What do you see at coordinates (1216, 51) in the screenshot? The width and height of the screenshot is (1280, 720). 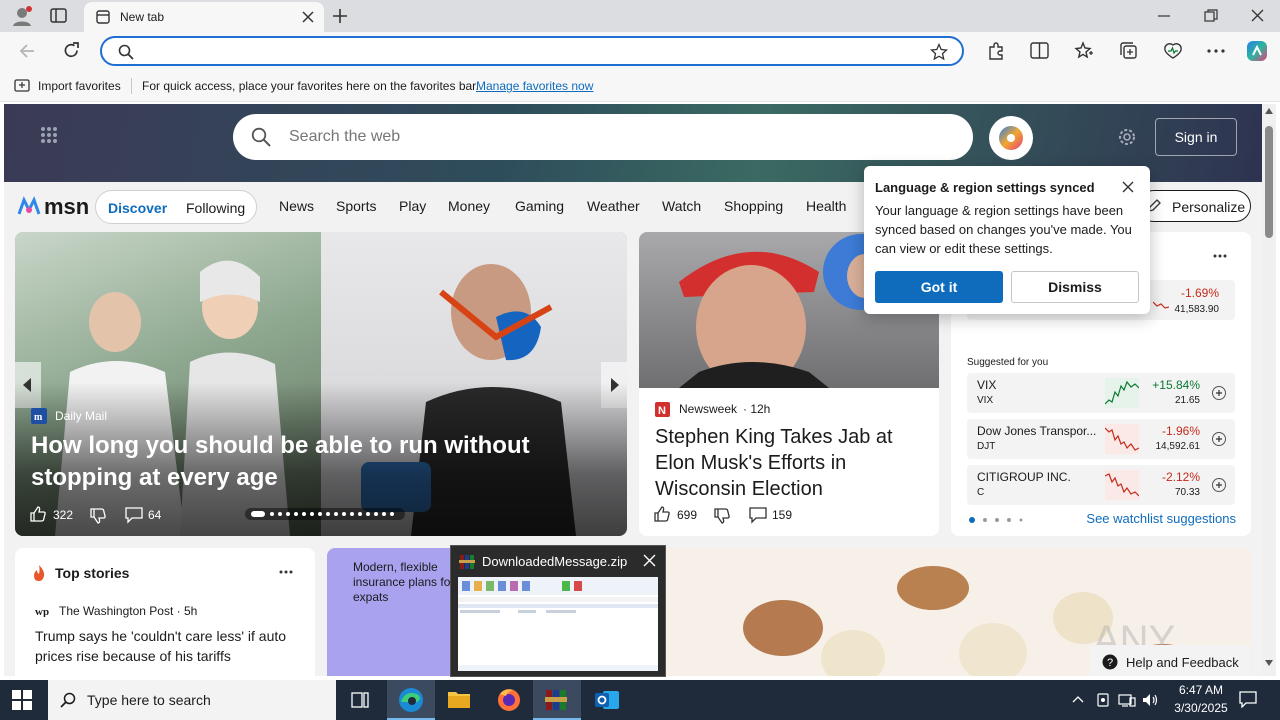 I see `settings-more-icon` at bounding box center [1216, 51].